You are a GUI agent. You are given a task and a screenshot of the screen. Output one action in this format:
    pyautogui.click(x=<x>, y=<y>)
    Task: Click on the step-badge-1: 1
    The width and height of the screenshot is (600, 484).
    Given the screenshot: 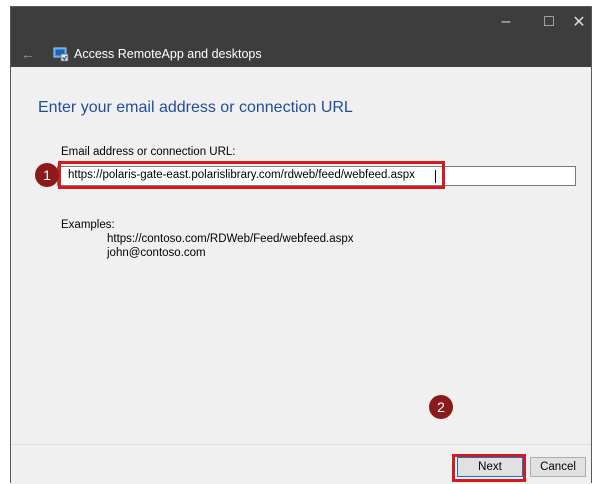 What is the action you would take?
    pyautogui.click(x=47, y=175)
    